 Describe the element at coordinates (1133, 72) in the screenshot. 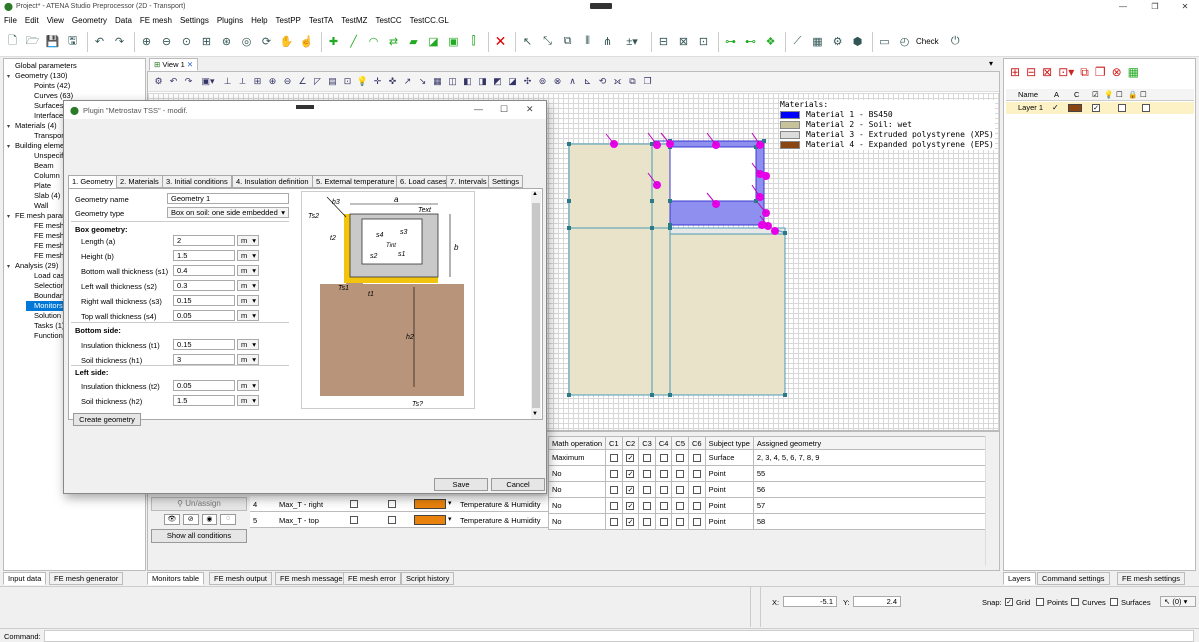

I see `layer-export-icon: ▦` at that location.